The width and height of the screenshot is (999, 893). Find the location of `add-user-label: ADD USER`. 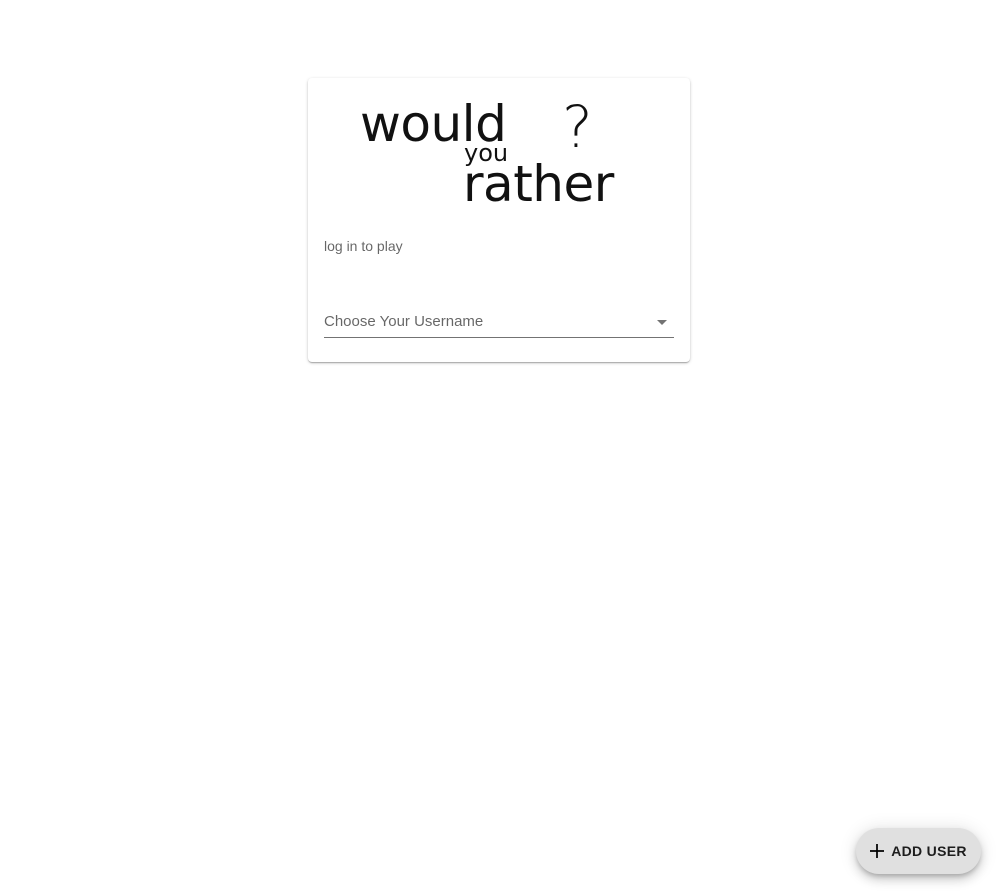

add-user-label: ADD USER is located at coordinates (929, 851).